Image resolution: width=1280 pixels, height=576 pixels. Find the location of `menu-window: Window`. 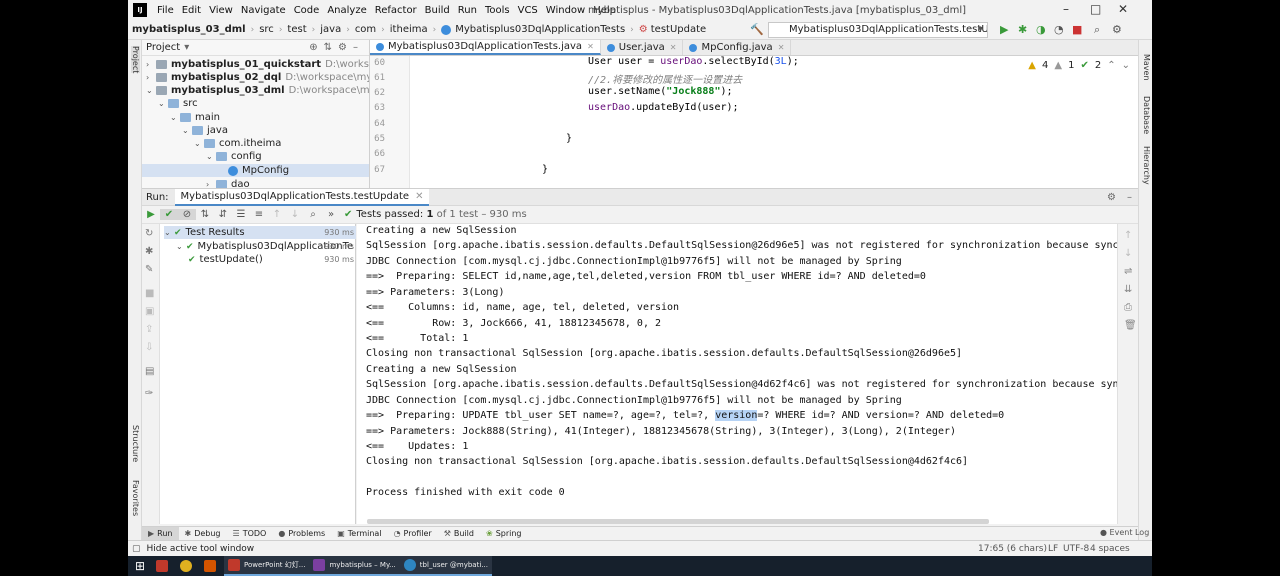

menu-window: Window is located at coordinates (565, 10).